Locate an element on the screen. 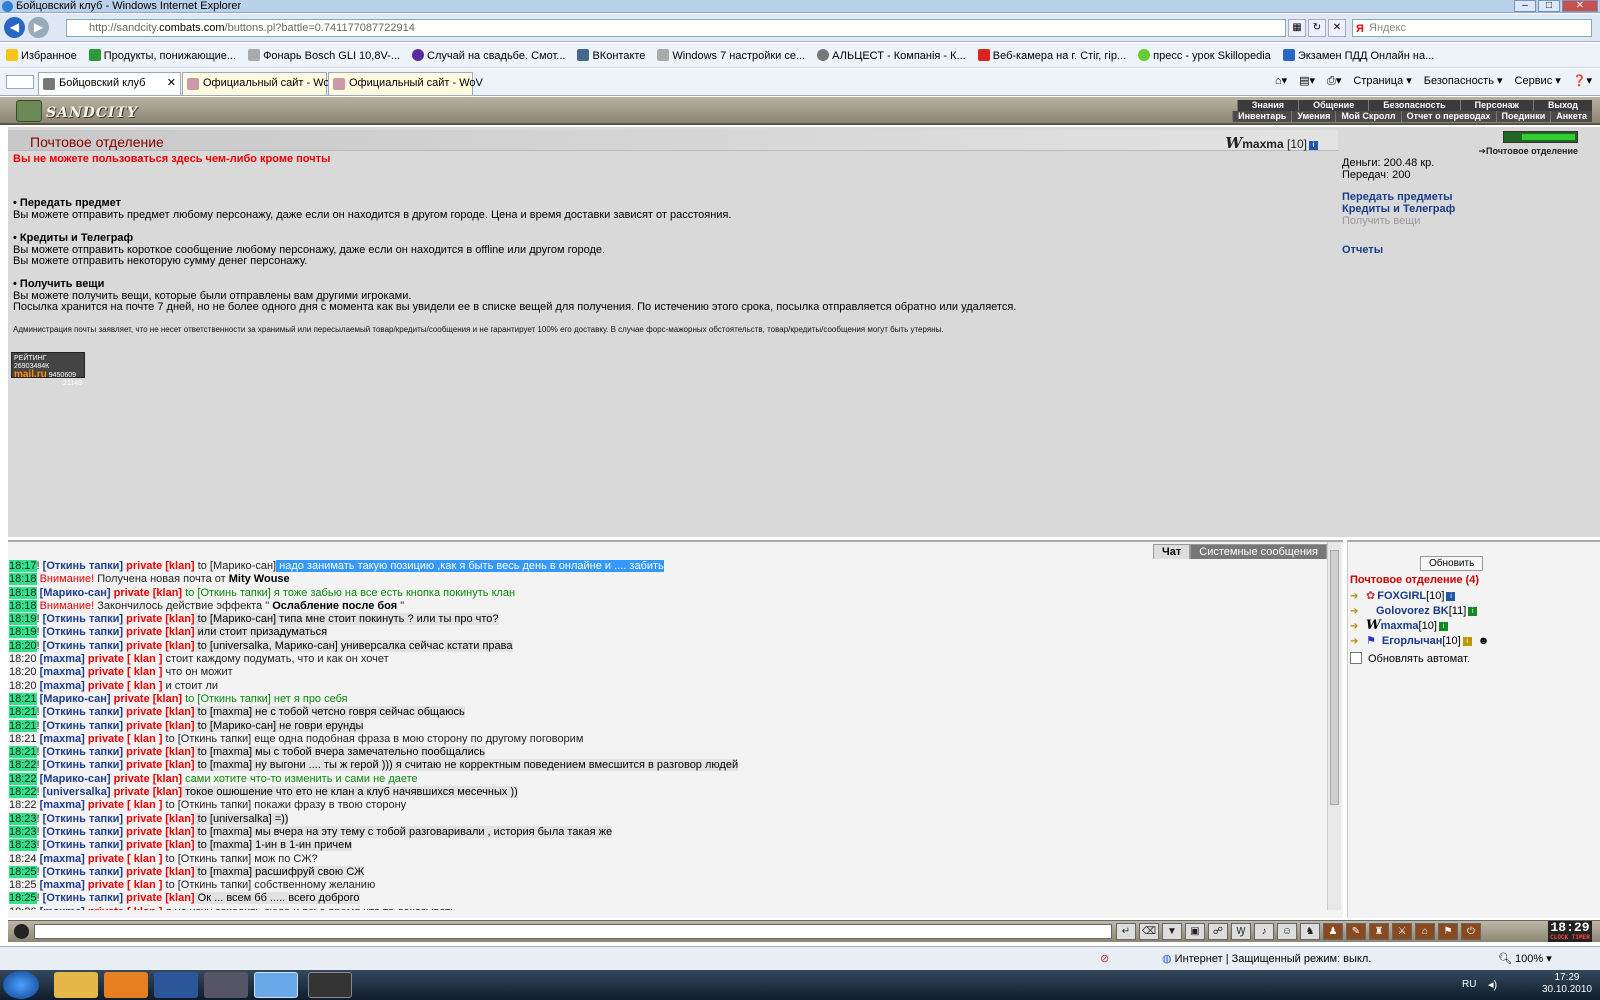 The height and width of the screenshot is (1000, 1600). search-input: Я Яндекс is located at coordinates (1472, 28).